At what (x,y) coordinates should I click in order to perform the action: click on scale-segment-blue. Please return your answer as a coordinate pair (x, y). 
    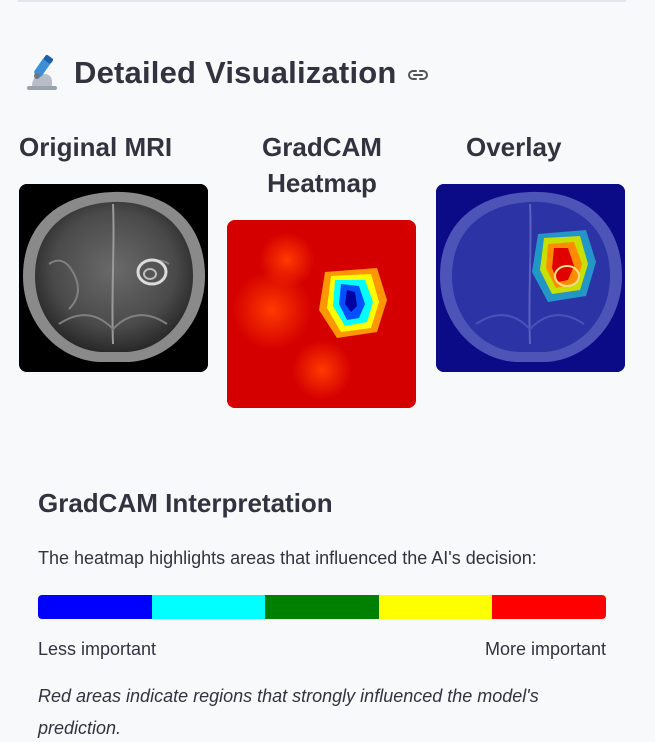
    Looking at the image, I should click on (95, 607).